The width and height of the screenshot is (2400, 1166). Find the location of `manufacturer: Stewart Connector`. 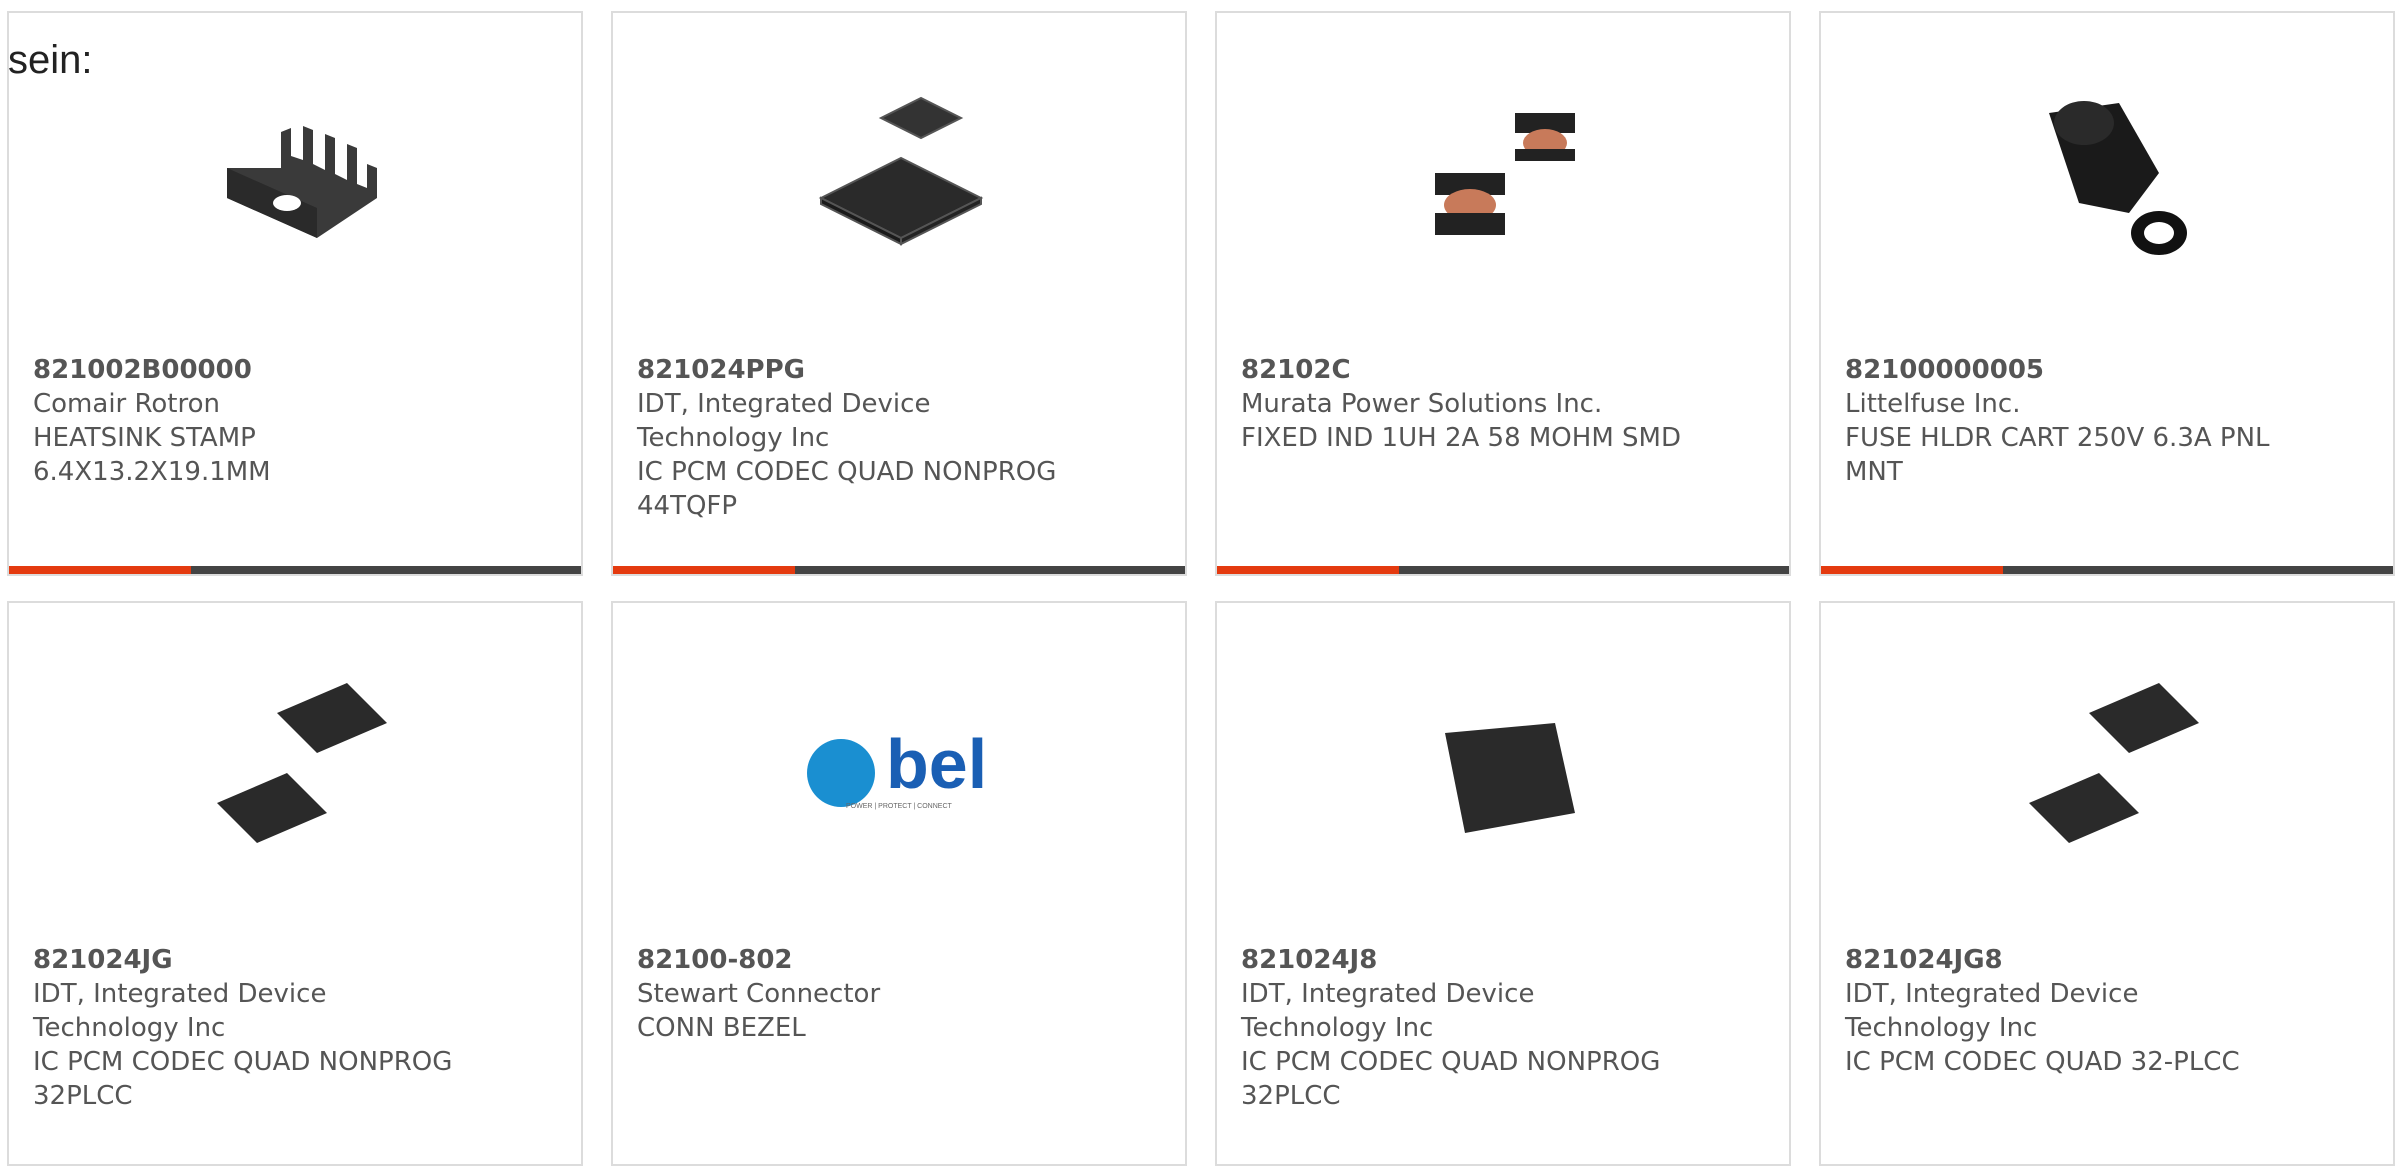

manufacturer: Stewart Connector is located at coordinates (759, 994).